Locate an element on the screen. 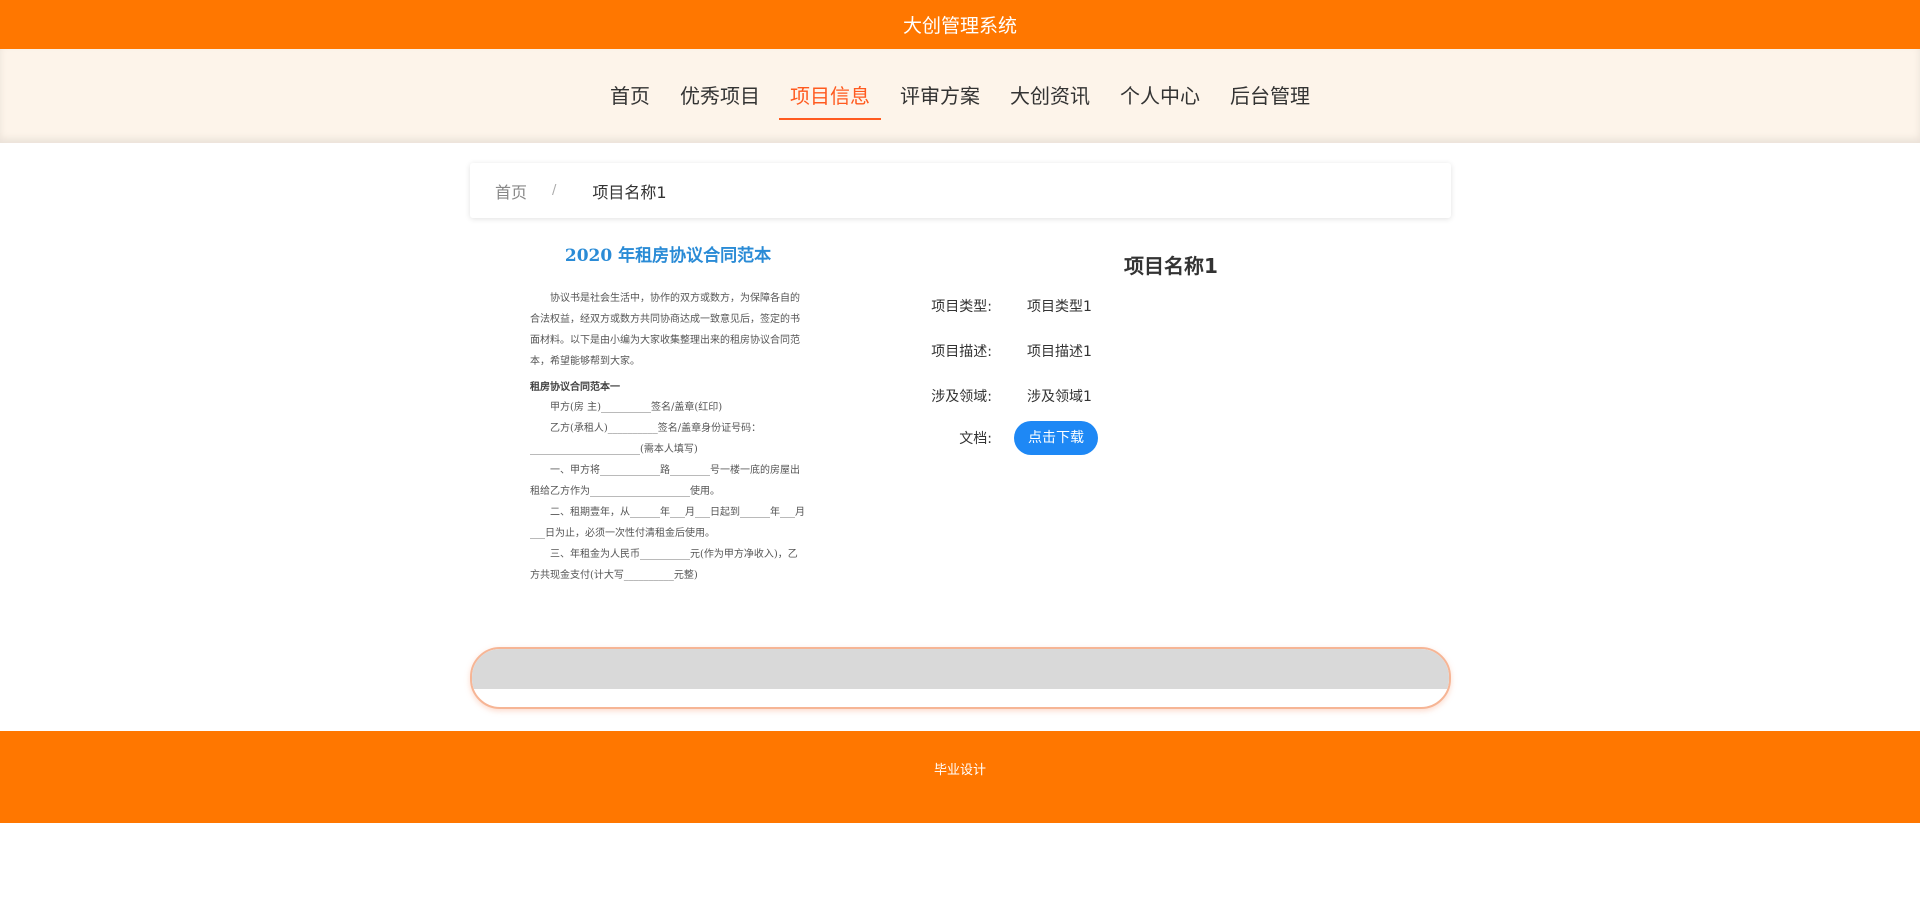  top-bar: 大创管理系统 is located at coordinates (960, 24).